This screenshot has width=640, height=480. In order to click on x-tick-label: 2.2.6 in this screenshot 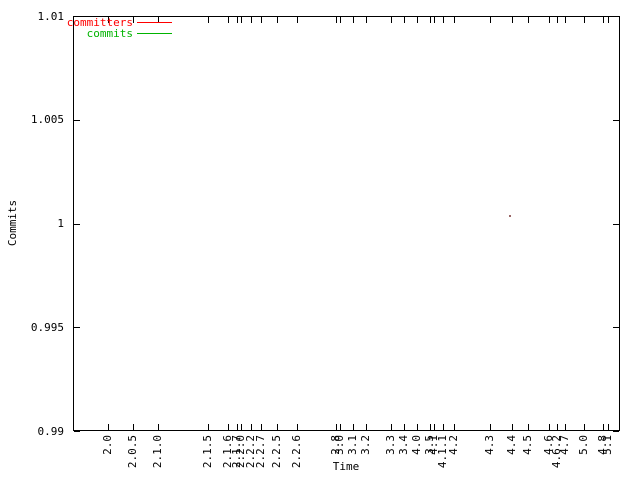, I will do `click(296, 452)`.